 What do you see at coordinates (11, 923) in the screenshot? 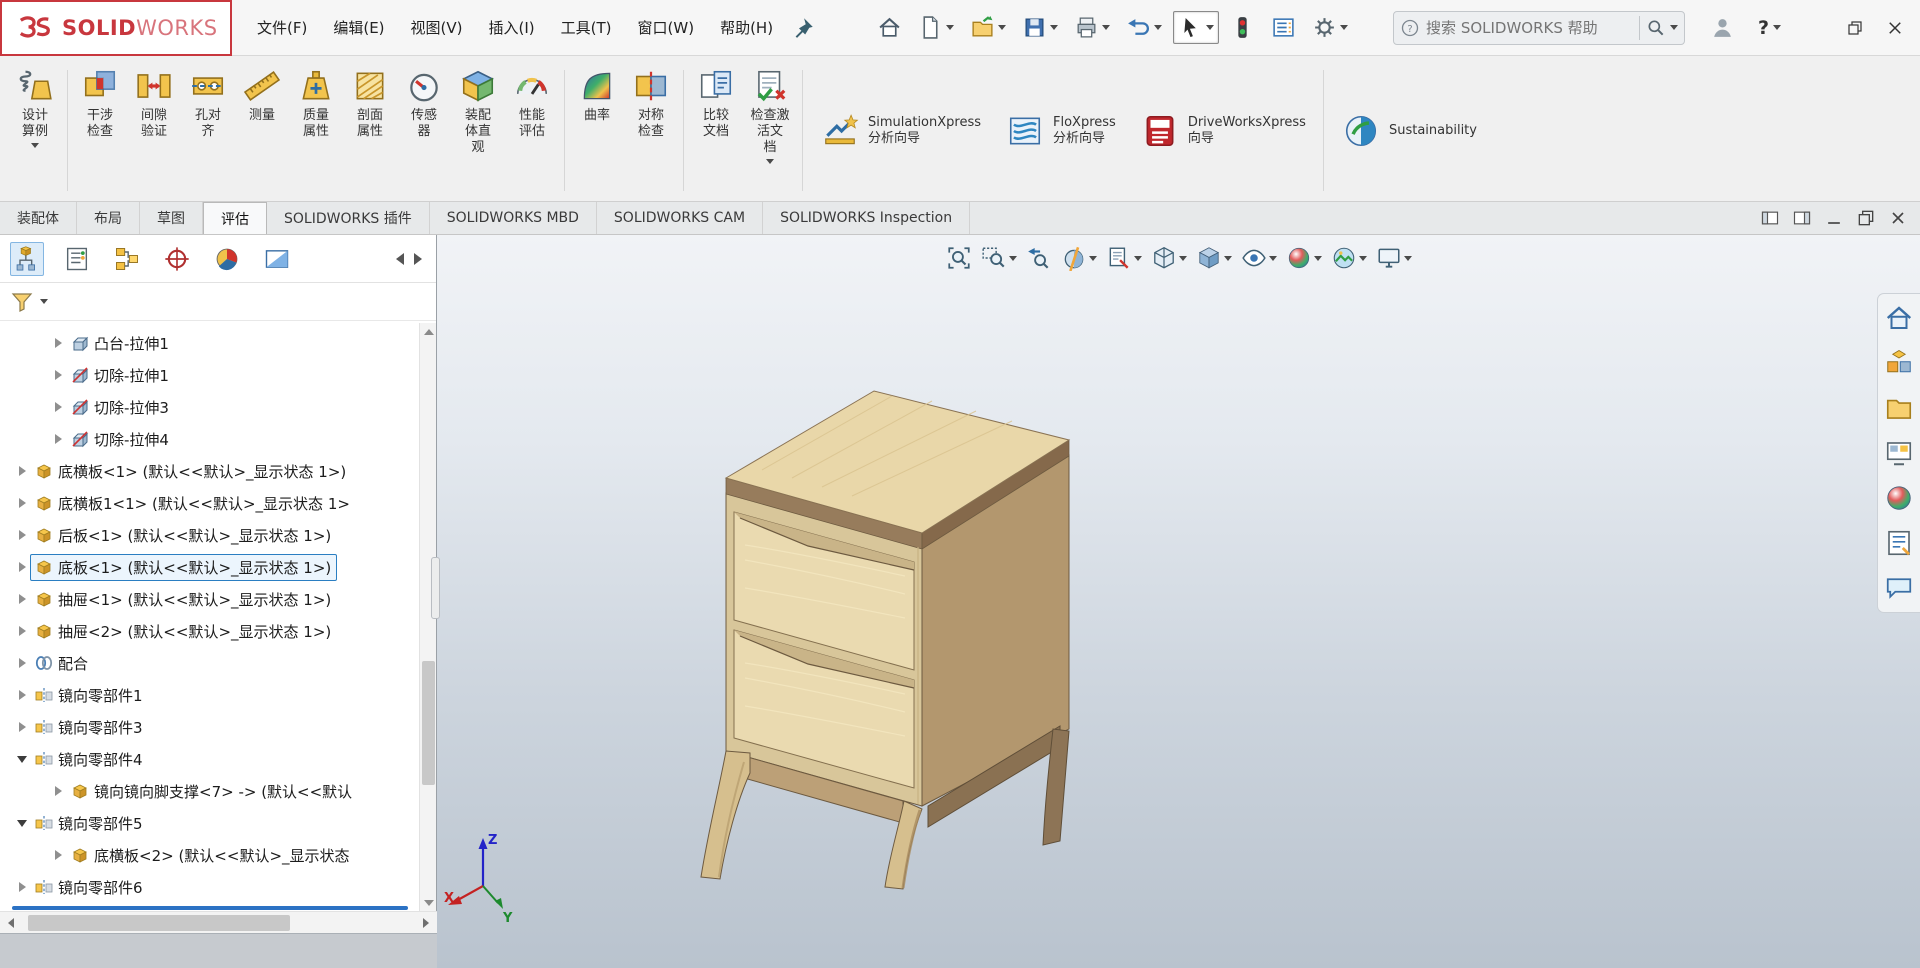
I see `scroll-left-button` at bounding box center [11, 923].